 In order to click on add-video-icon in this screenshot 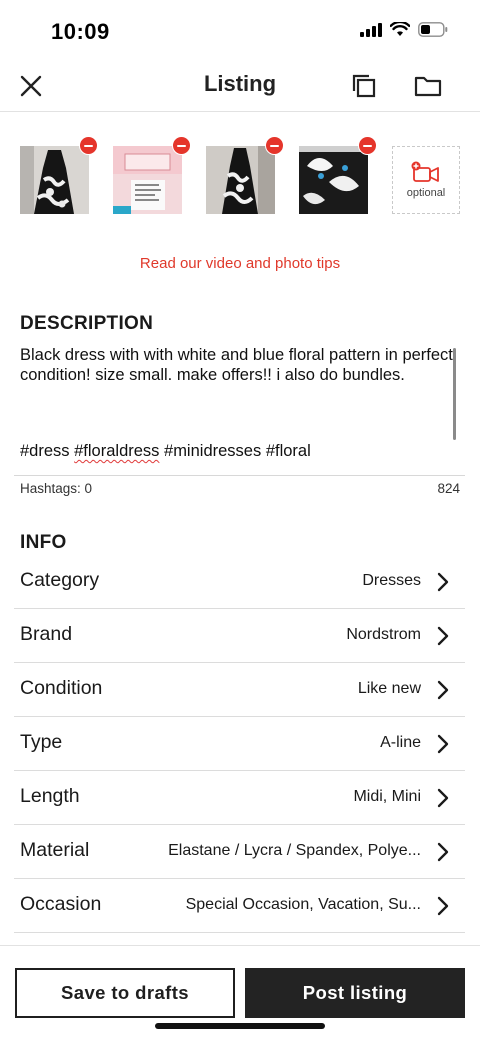, I will do `click(425, 171)`.